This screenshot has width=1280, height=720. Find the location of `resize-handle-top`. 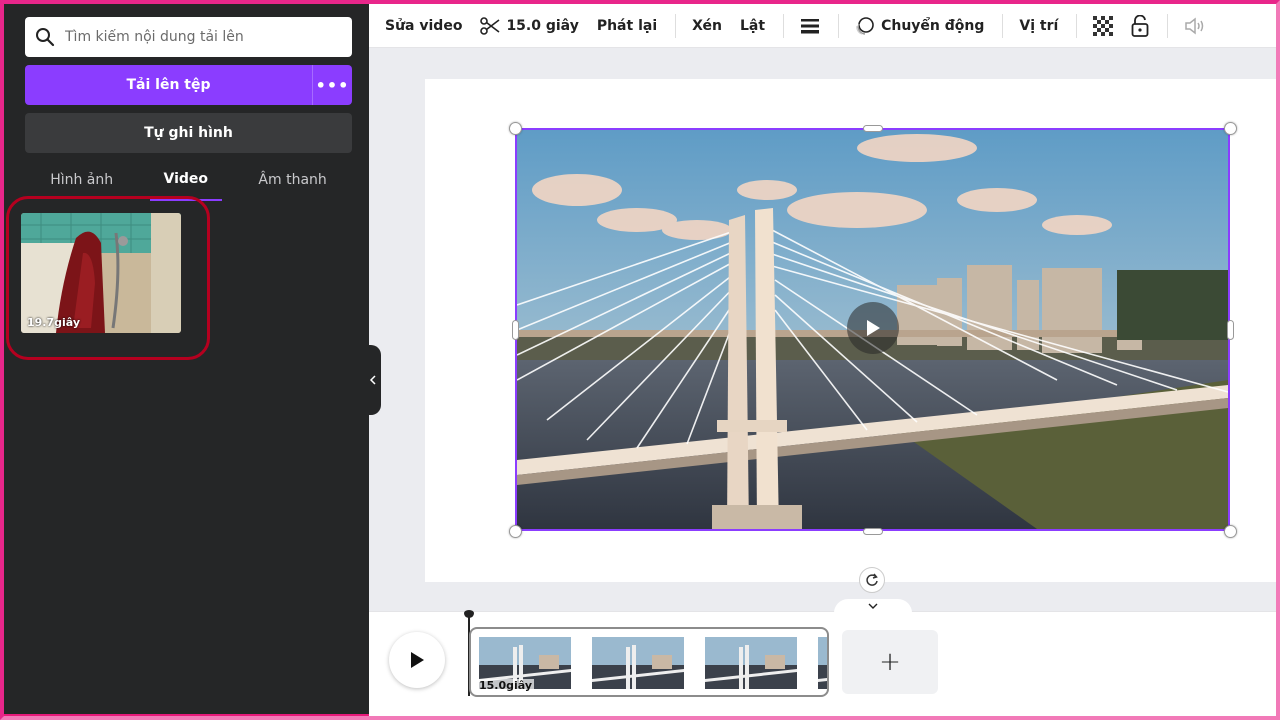

resize-handle-top is located at coordinates (873, 128).